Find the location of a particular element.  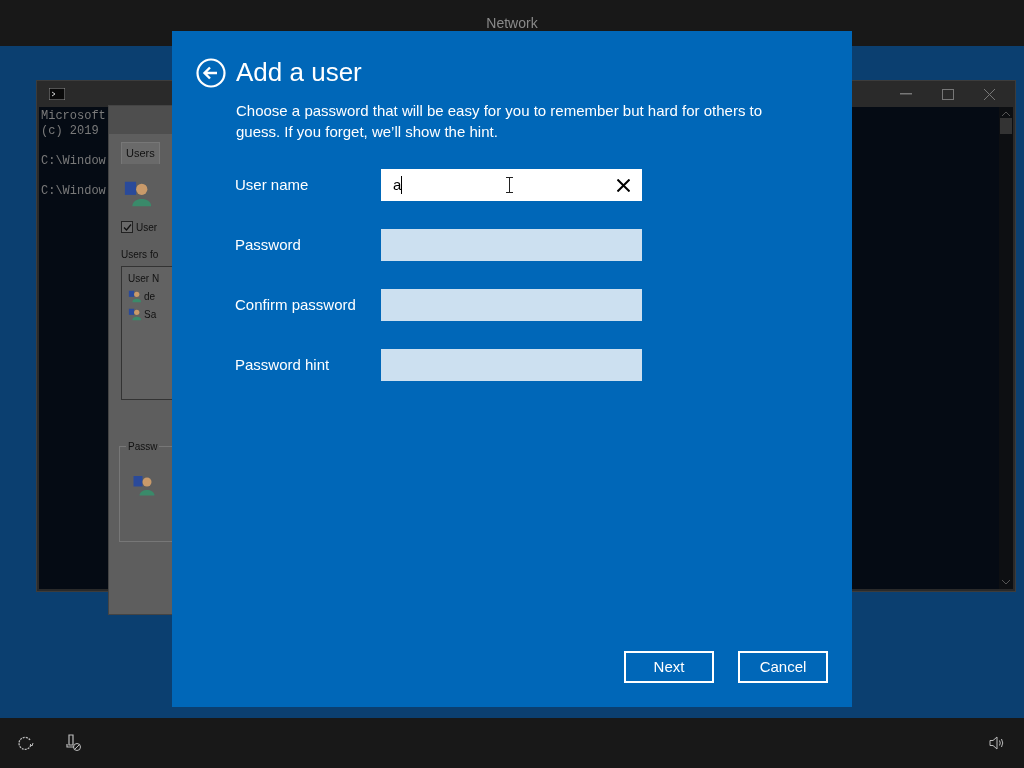

user-name: Sa is located at coordinates (150, 314).